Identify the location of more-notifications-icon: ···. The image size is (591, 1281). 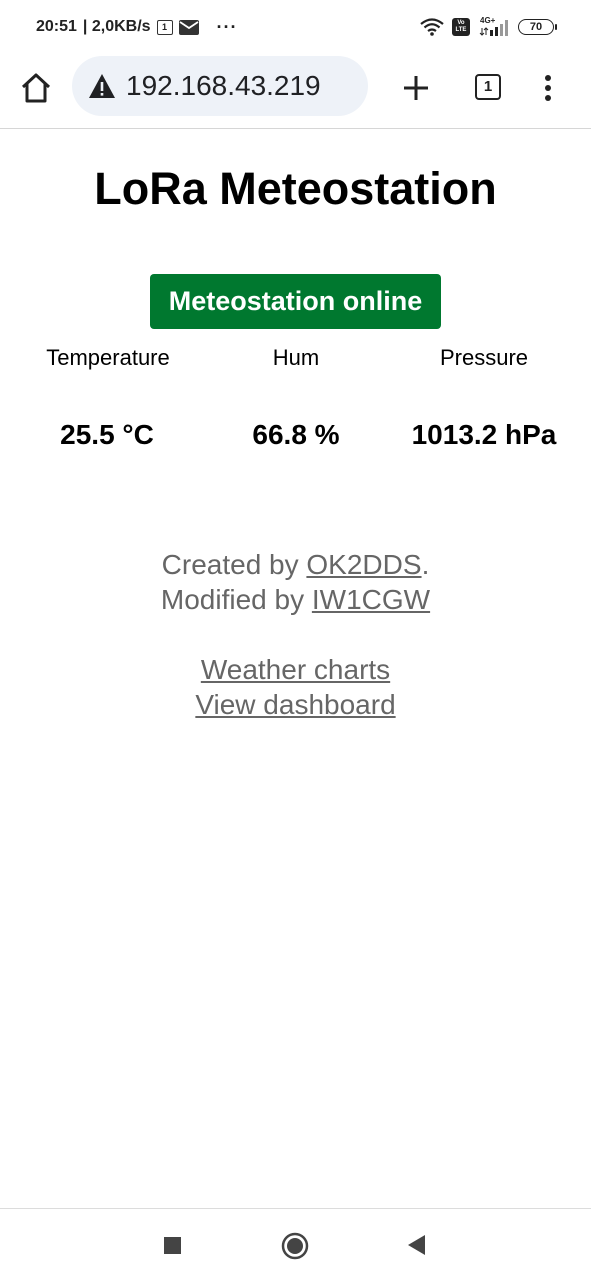
(227, 26).